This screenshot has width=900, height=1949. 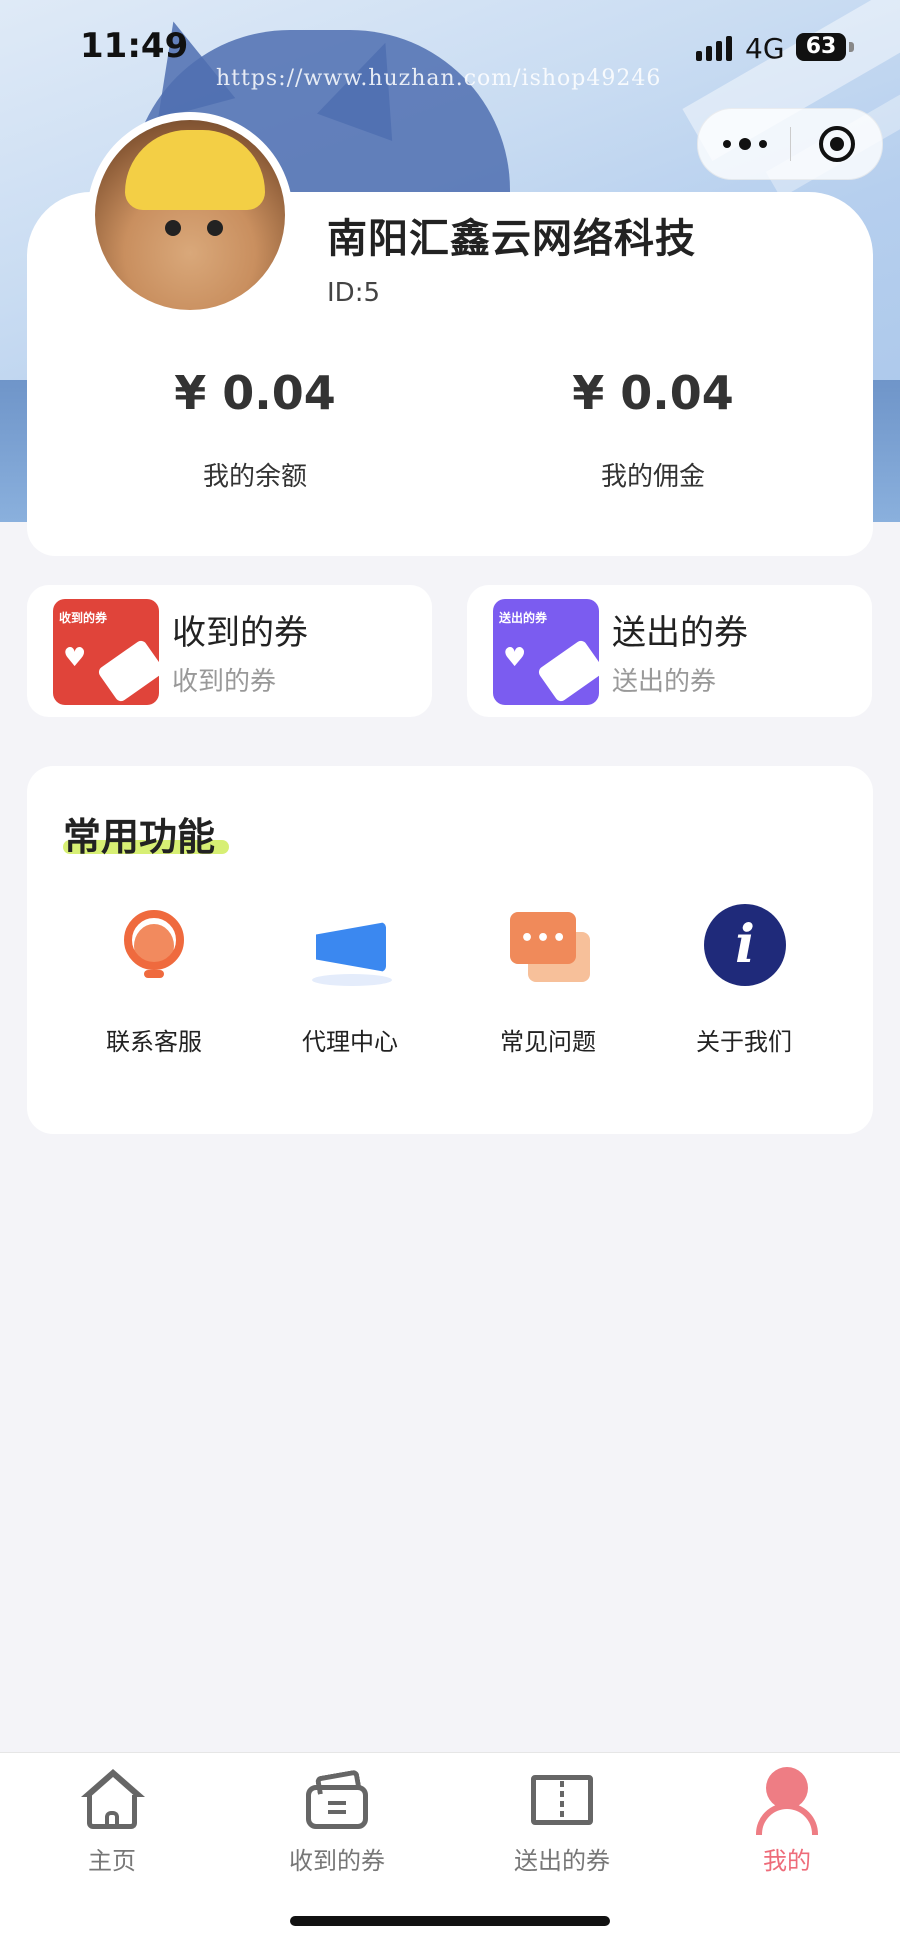 What do you see at coordinates (255, 429) in the screenshot?
I see `balance-stat: ¥ 0.04 我的余额` at bounding box center [255, 429].